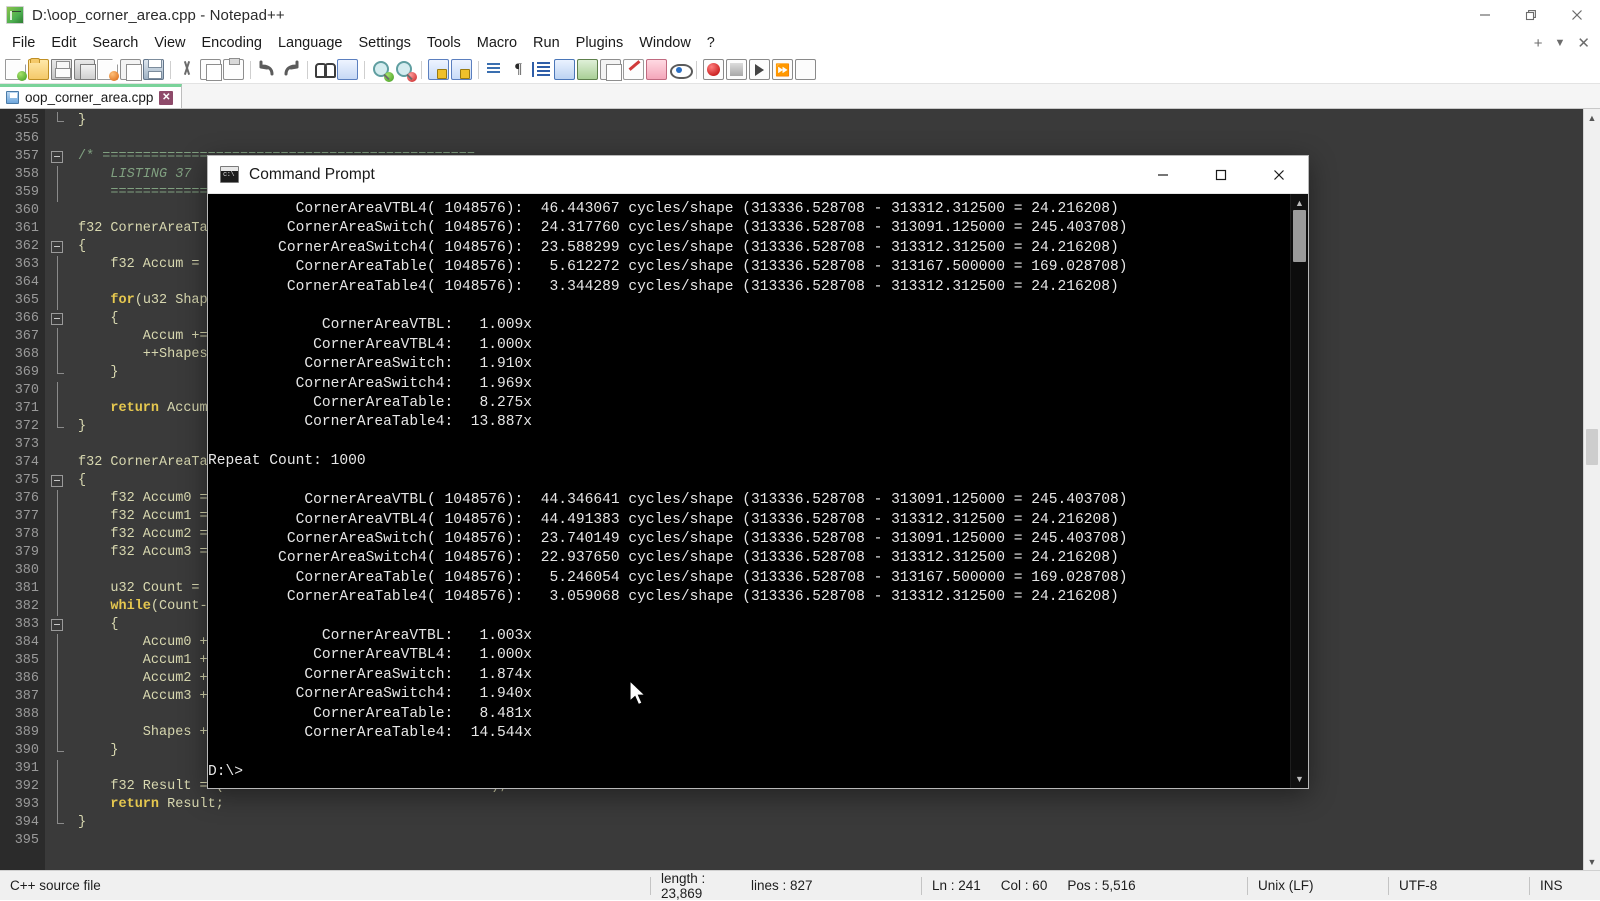 The width and height of the screenshot is (1600, 901). What do you see at coordinates (382, 70) in the screenshot?
I see `zoom-in-icon` at bounding box center [382, 70].